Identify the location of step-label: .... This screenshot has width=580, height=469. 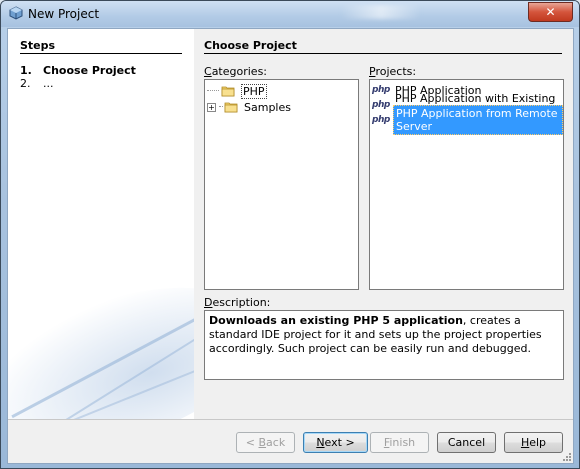
(48, 83).